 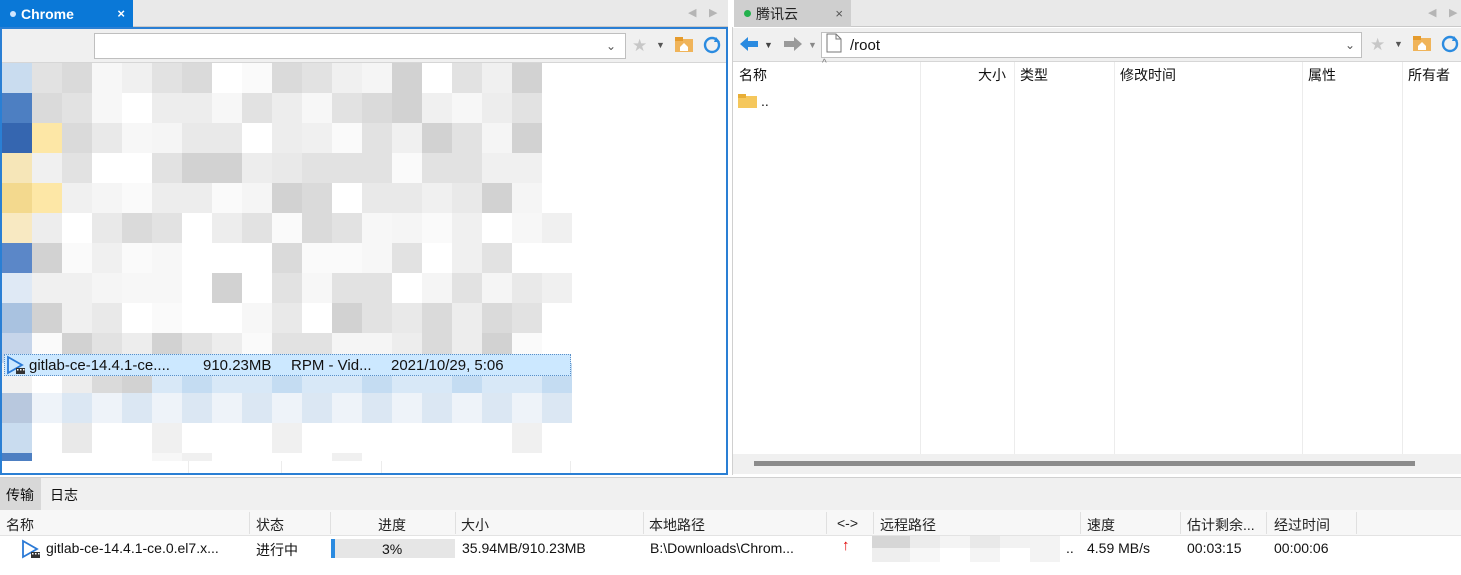 What do you see at coordinates (1034, 75) in the screenshot?
I see `col-header-type: 类型` at bounding box center [1034, 75].